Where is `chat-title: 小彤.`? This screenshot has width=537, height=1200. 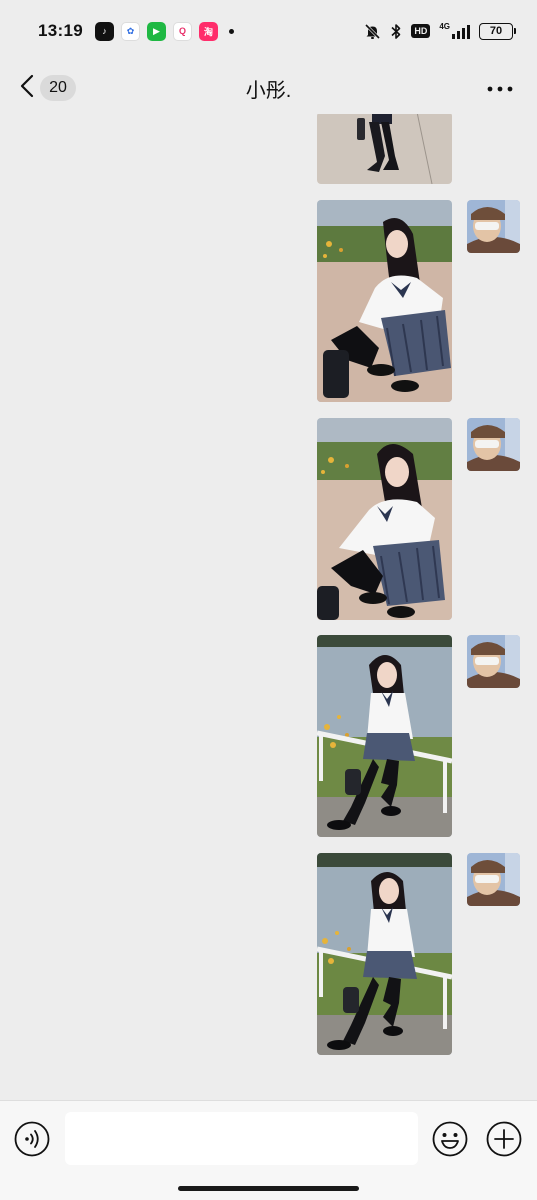 chat-title: 小彤. is located at coordinates (269, 91).